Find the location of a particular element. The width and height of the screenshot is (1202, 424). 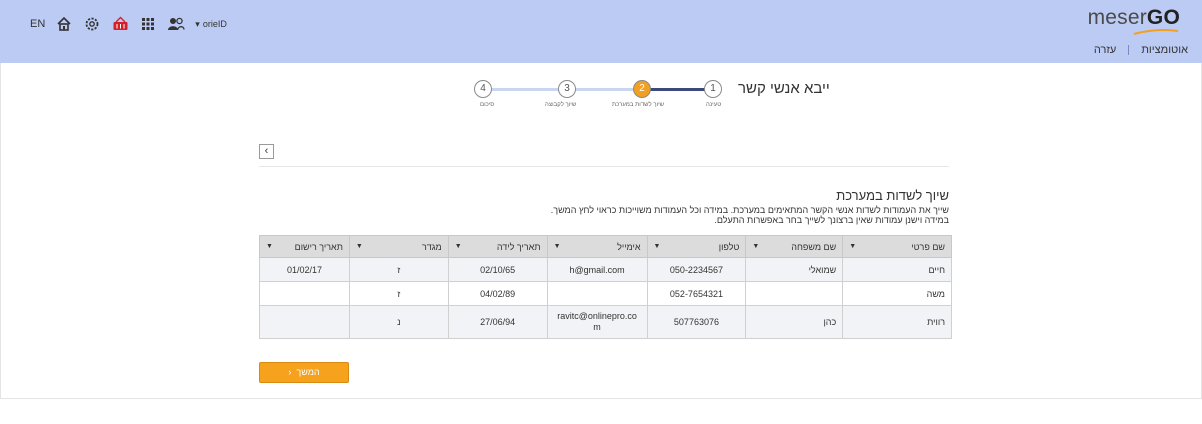

brand-logo: meserGO is located at coordinates (1134, 18).